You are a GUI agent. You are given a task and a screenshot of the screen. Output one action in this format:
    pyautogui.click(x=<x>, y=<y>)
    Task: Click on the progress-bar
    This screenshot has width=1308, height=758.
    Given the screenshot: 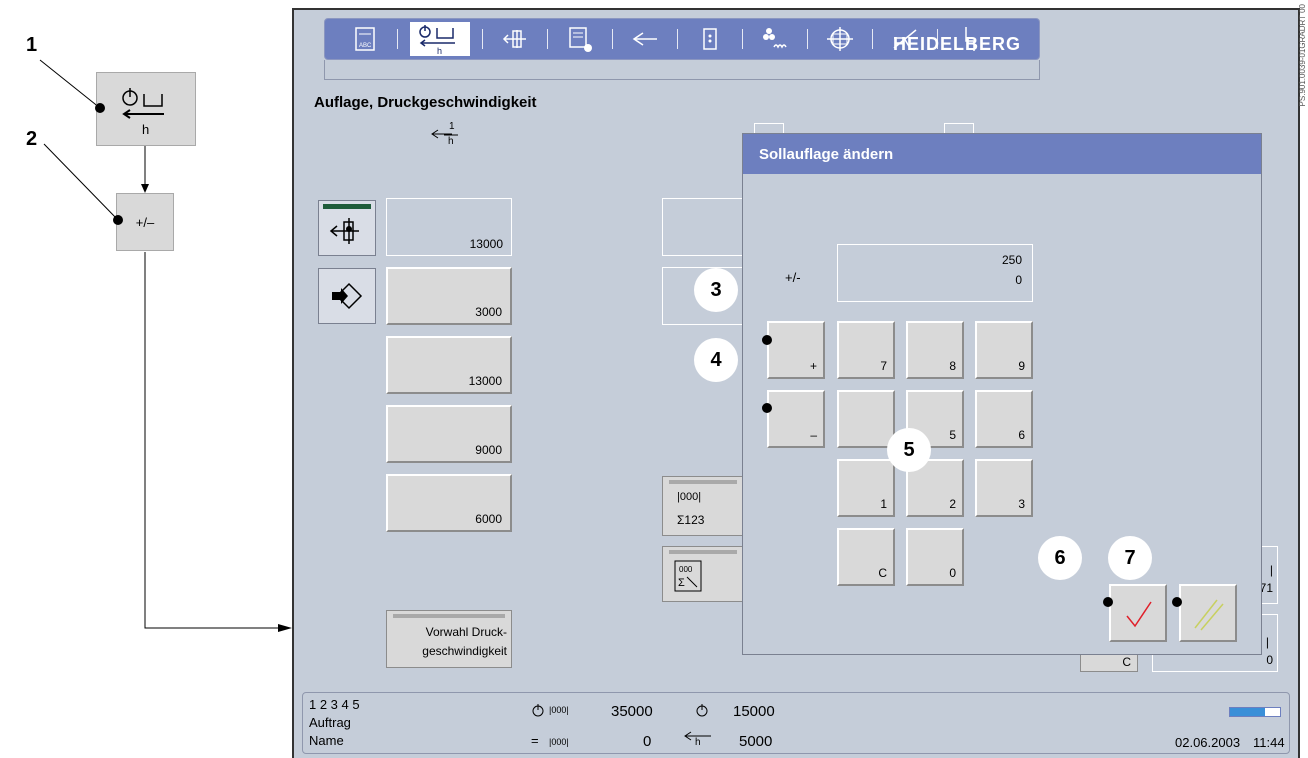 What is the action you would take?
    pyautogui.click(x=1255, y=712)
    